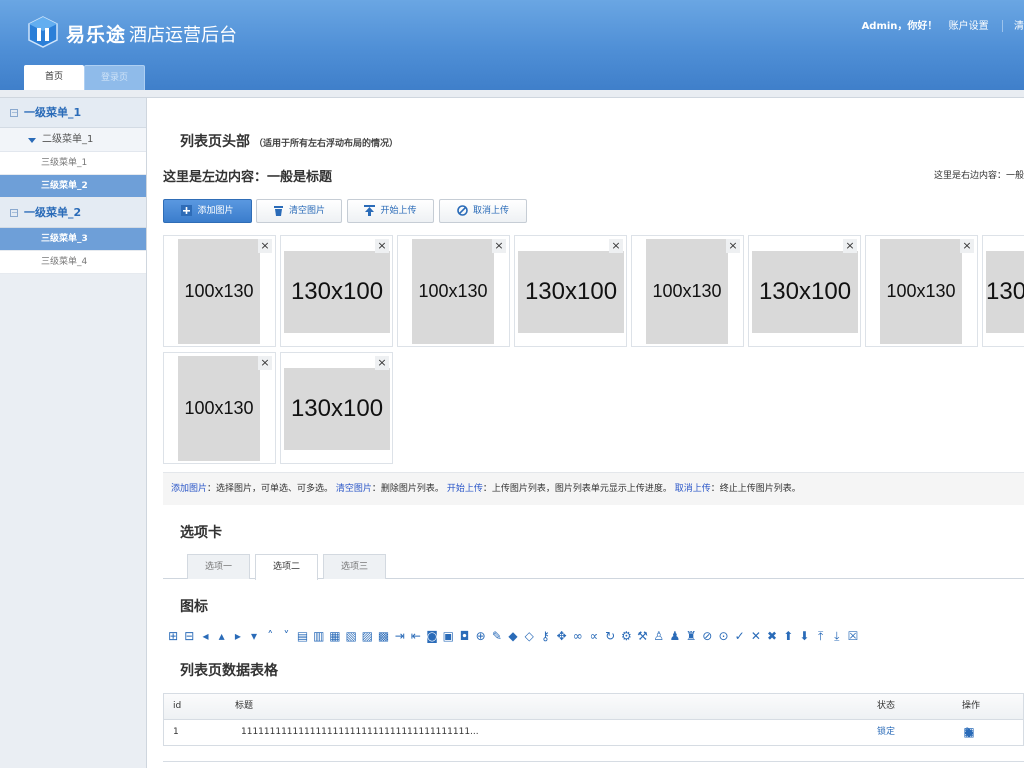 The height and width of the screenshot is (768, 1024). Describe the element at coordinates (351, 636) in the screenshot. I see `document-list-icon: ▧` at that location.